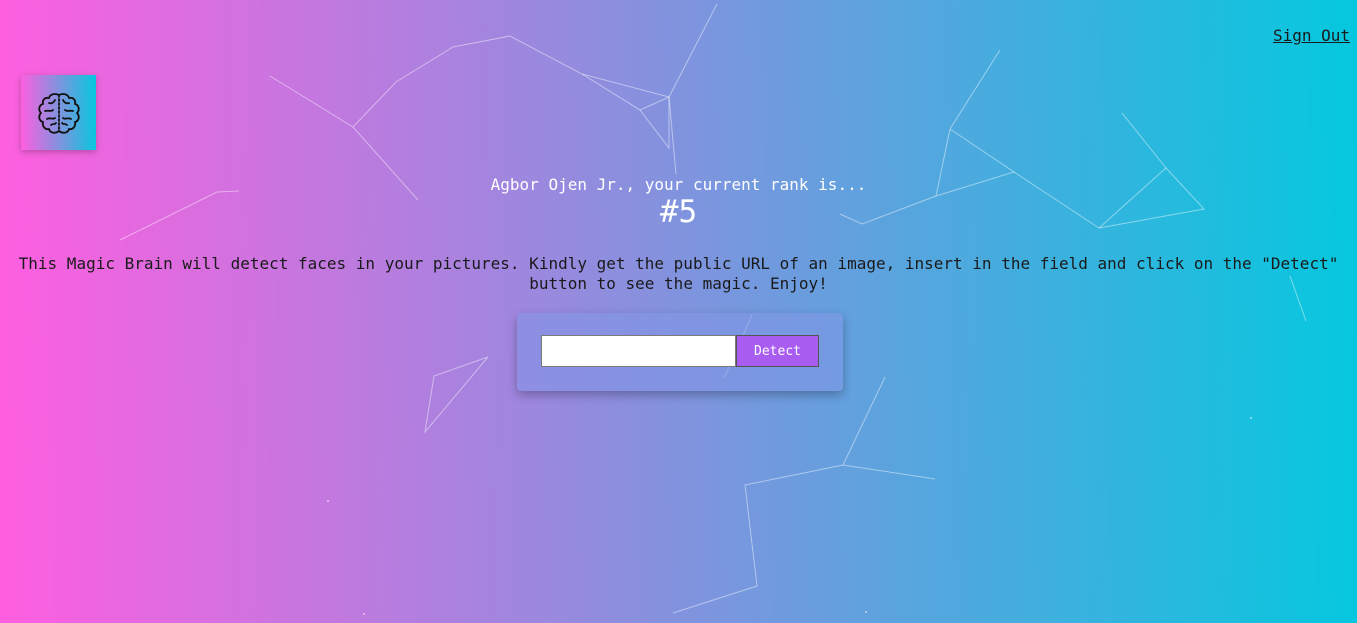 The image size is (1357, 623). Describe the element at coordinates (1311, 35) in the screenshot. I see `sign-out-link: Sign Out` at that location.